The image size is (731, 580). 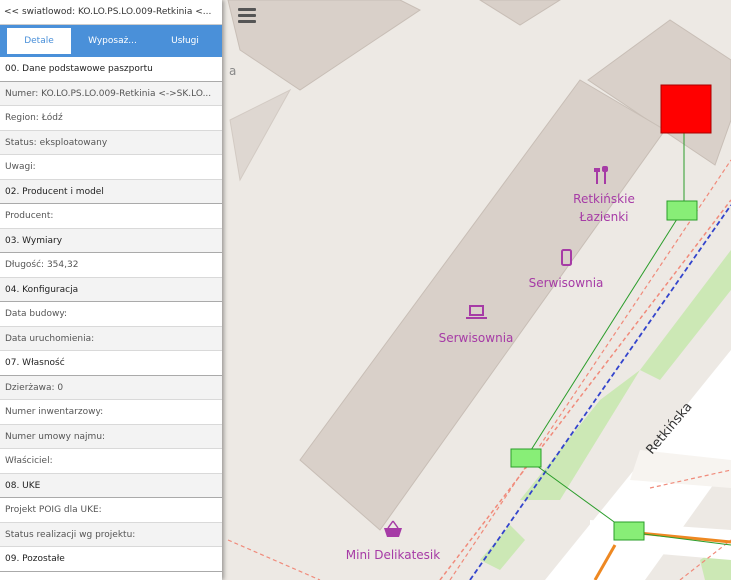 What do you see at coordinates (476, 338) in the screenshot?
I see `label-serwisownia-2: Serwisownia` at bounding box center [476, 338].